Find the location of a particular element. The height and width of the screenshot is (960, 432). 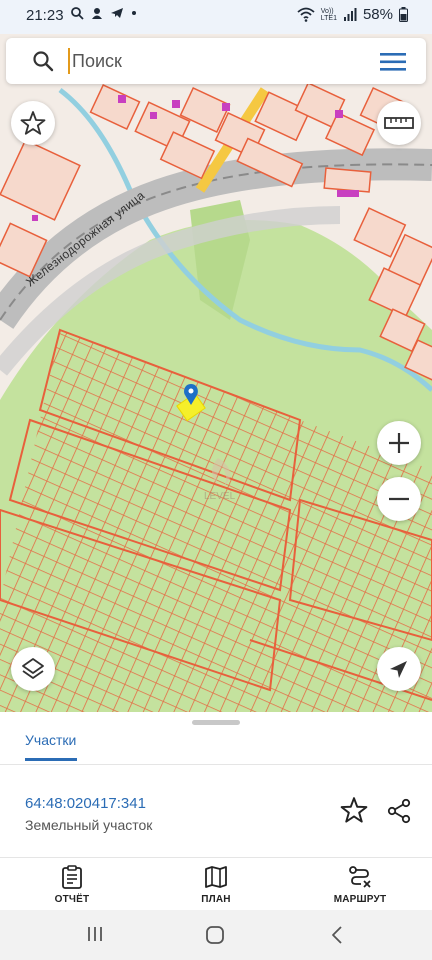

tabs-divider is located at coordinates (216, 764).